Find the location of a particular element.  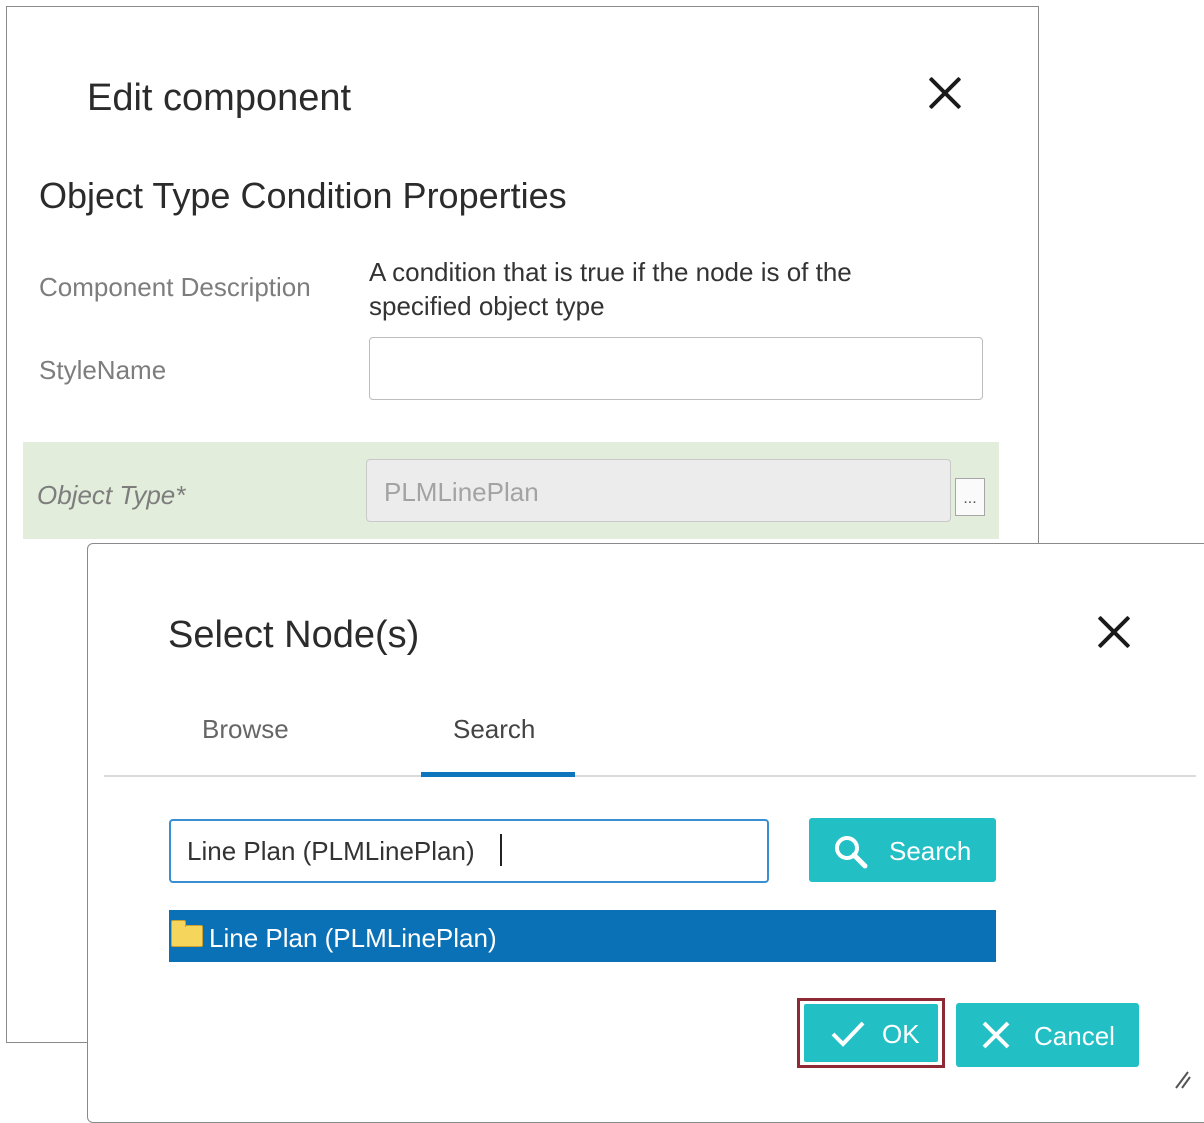

cancel-button-label: Cancel is located at coordinates (1074, 1036).